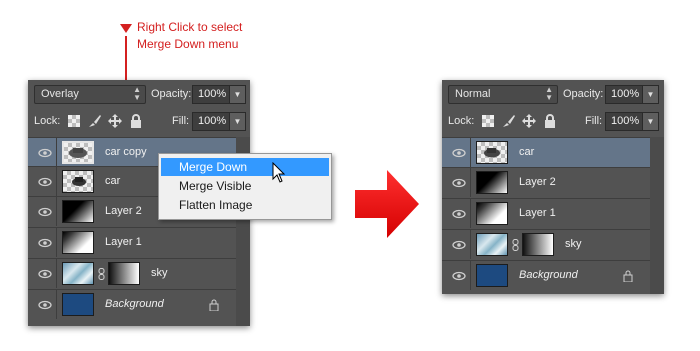 Image resolution: width=700 pixels, height=351 pixels. I want to click on annotation-line-1: Right Click to select, so click(190, 27).